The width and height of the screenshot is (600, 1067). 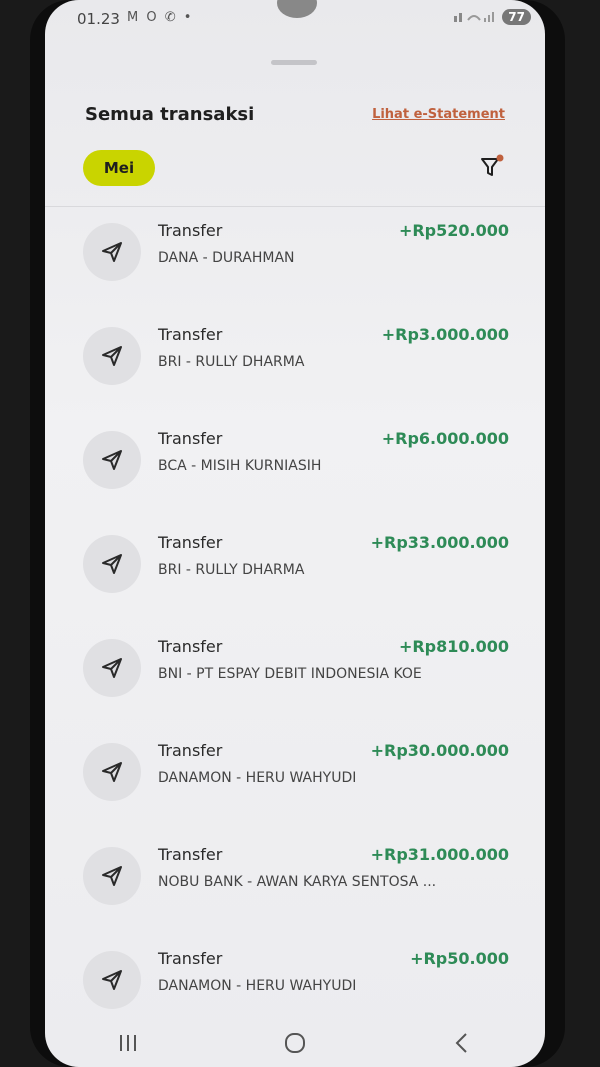 I want to click on transaction-row: Transfer DANA - DURAHMAN +Rp520.000, so click(x=295, y=259).